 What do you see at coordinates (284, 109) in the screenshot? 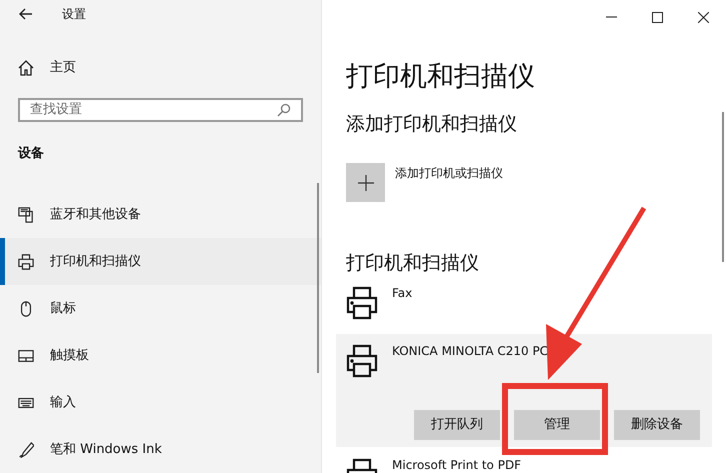
I see `search-icon` at bounding box center [284, 109].